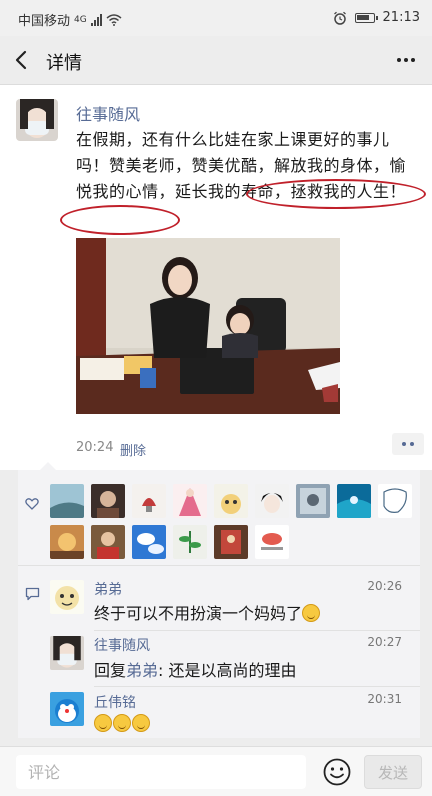  Describe the element at coordinates (133, 449) in the screenshot. I see `delete-link: 删除` at that location.